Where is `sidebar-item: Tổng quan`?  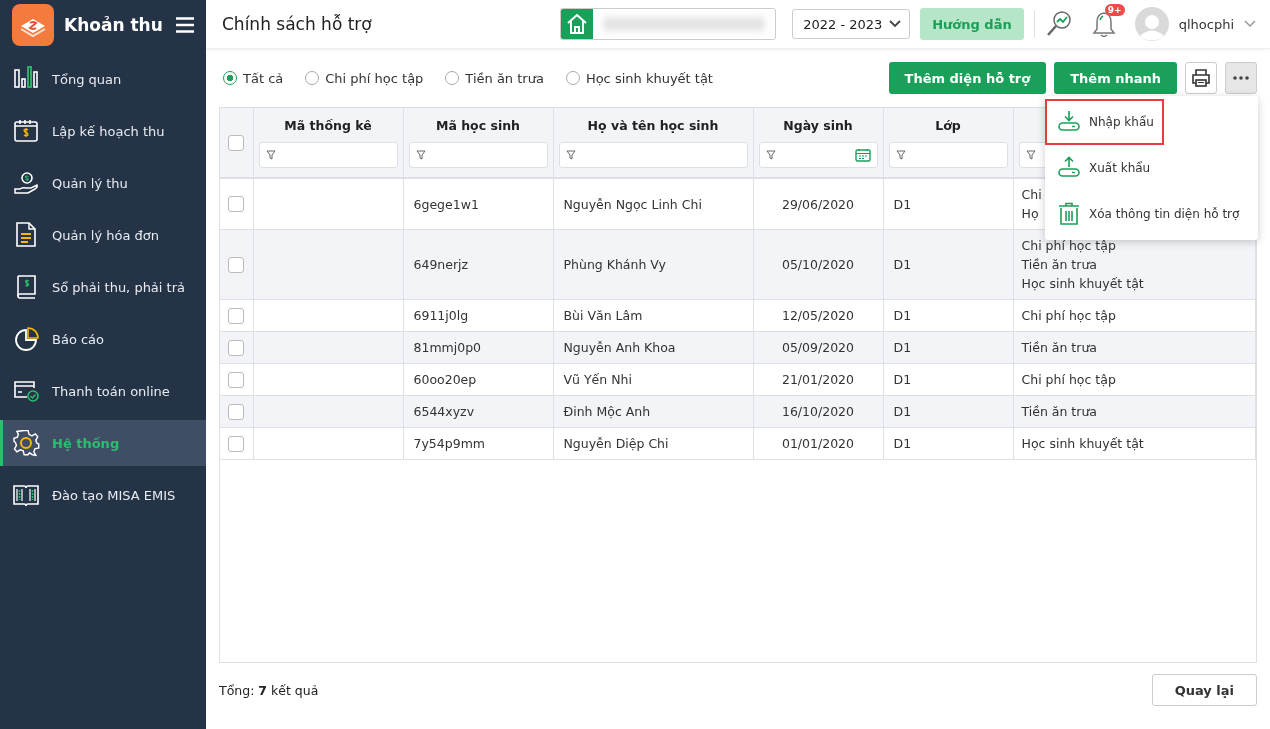
sidebar-item: Tổng quan is located at coordinates (103, 79).